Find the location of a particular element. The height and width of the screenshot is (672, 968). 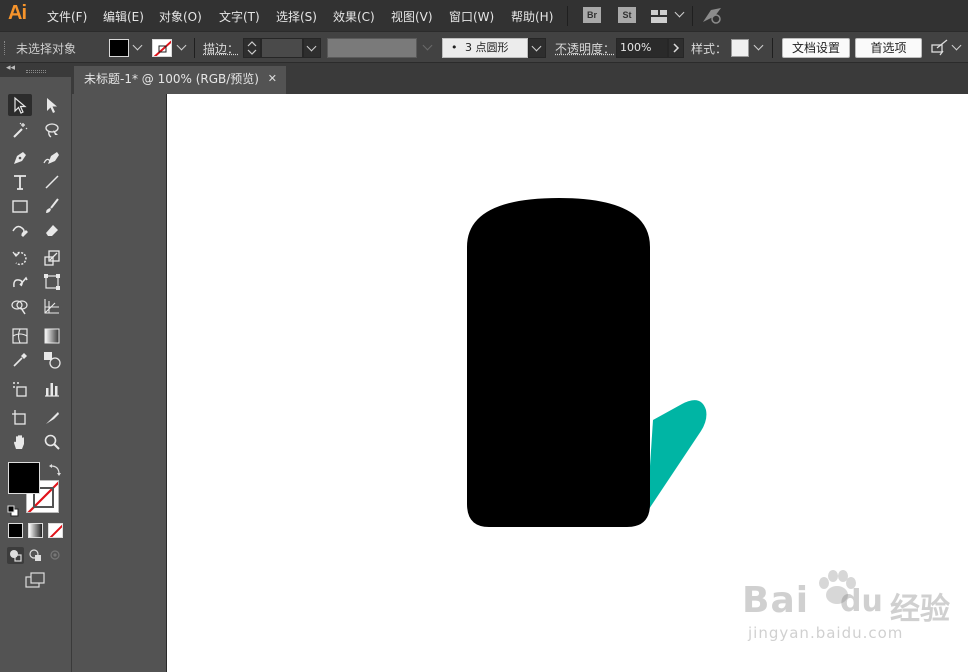

column-graph-tool-icon is located at coordinates (52, 389).